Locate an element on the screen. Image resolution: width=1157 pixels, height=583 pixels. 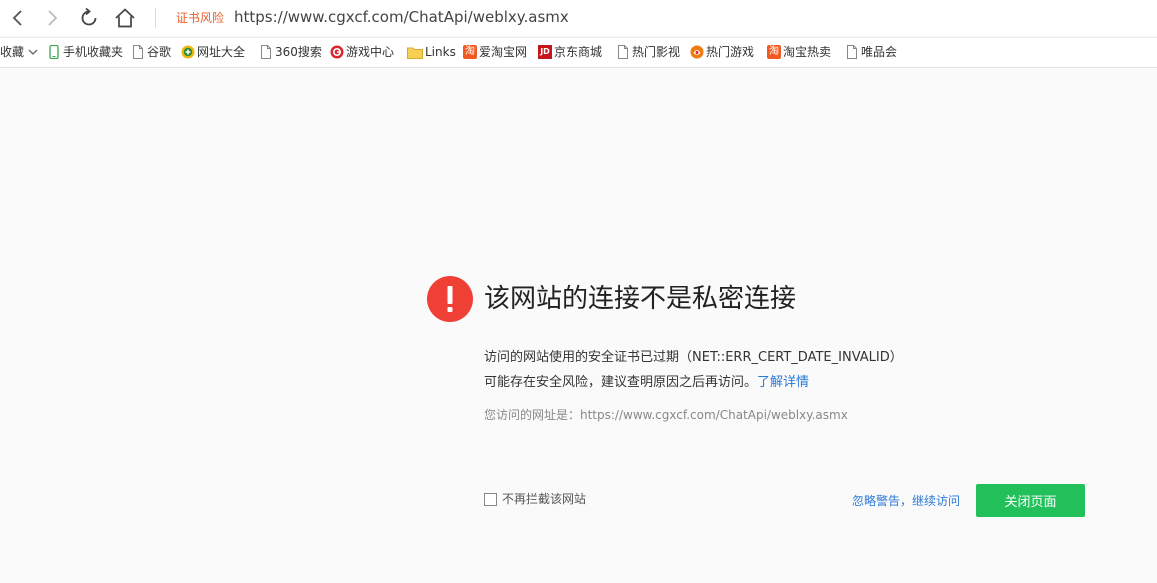
bookmark-item: 360搜索 is located at coordinates (290, 52).